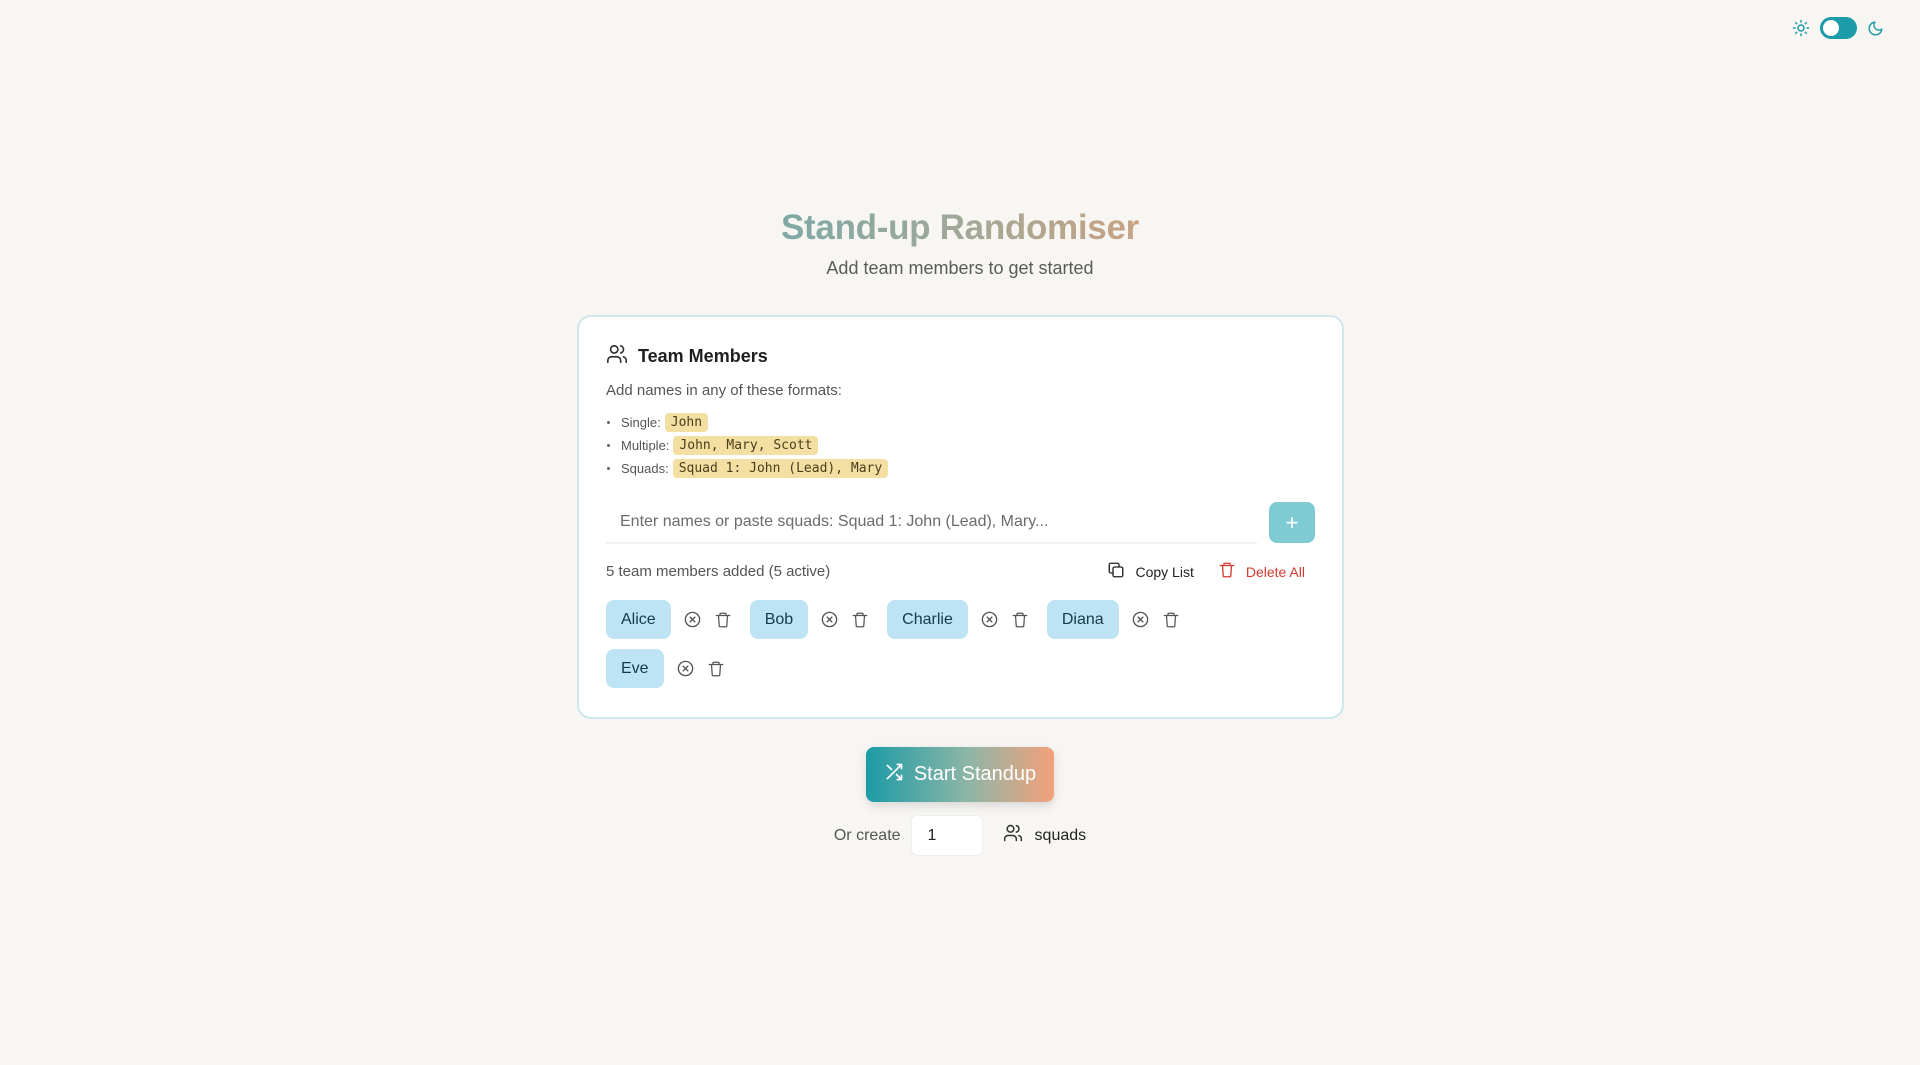 This screenshot has height=1065, width=1920. I want to click on start-standup-label: Start Standup, so click(975, 774).